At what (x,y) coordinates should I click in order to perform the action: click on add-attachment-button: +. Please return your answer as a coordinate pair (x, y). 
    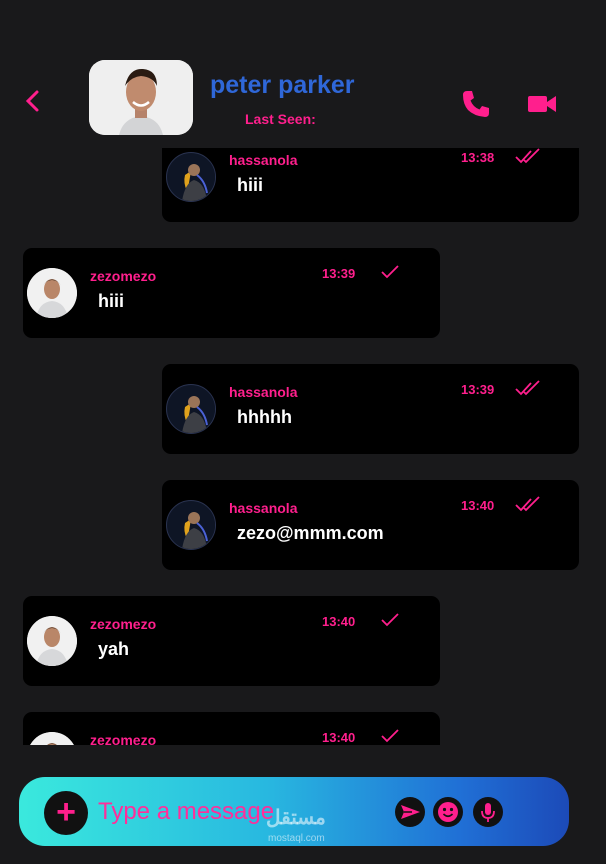
    Looking at the image, I should click on (66, 813).